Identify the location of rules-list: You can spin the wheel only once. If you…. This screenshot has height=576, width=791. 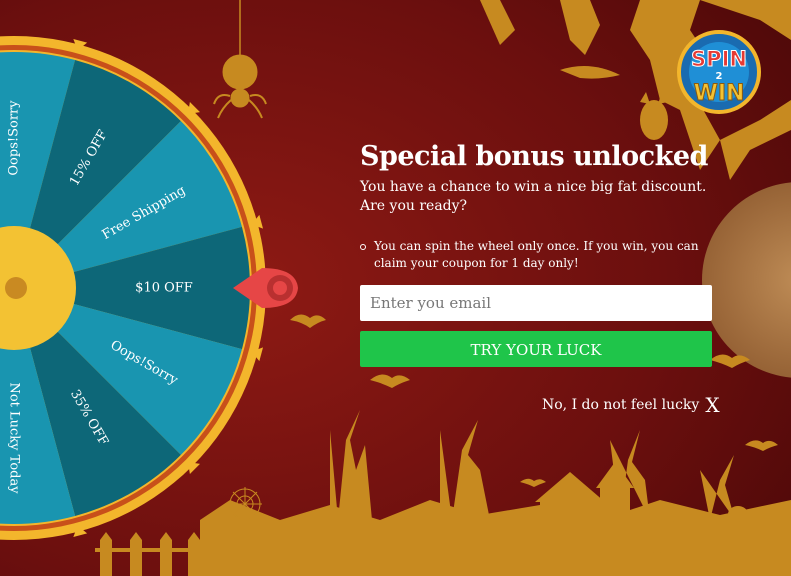
(536, 255).